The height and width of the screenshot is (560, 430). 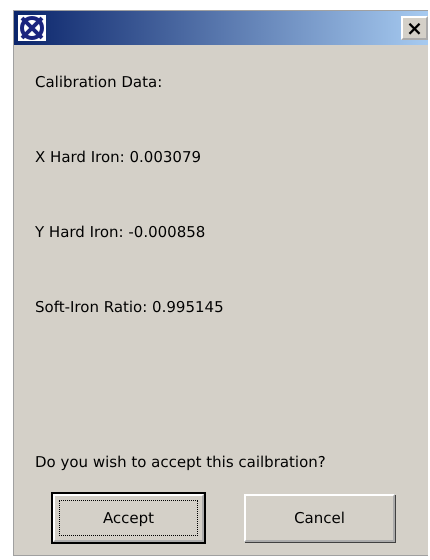 I want to click on question-text: Do you wish to accept this cailbration?, so click(x=181, y=462).